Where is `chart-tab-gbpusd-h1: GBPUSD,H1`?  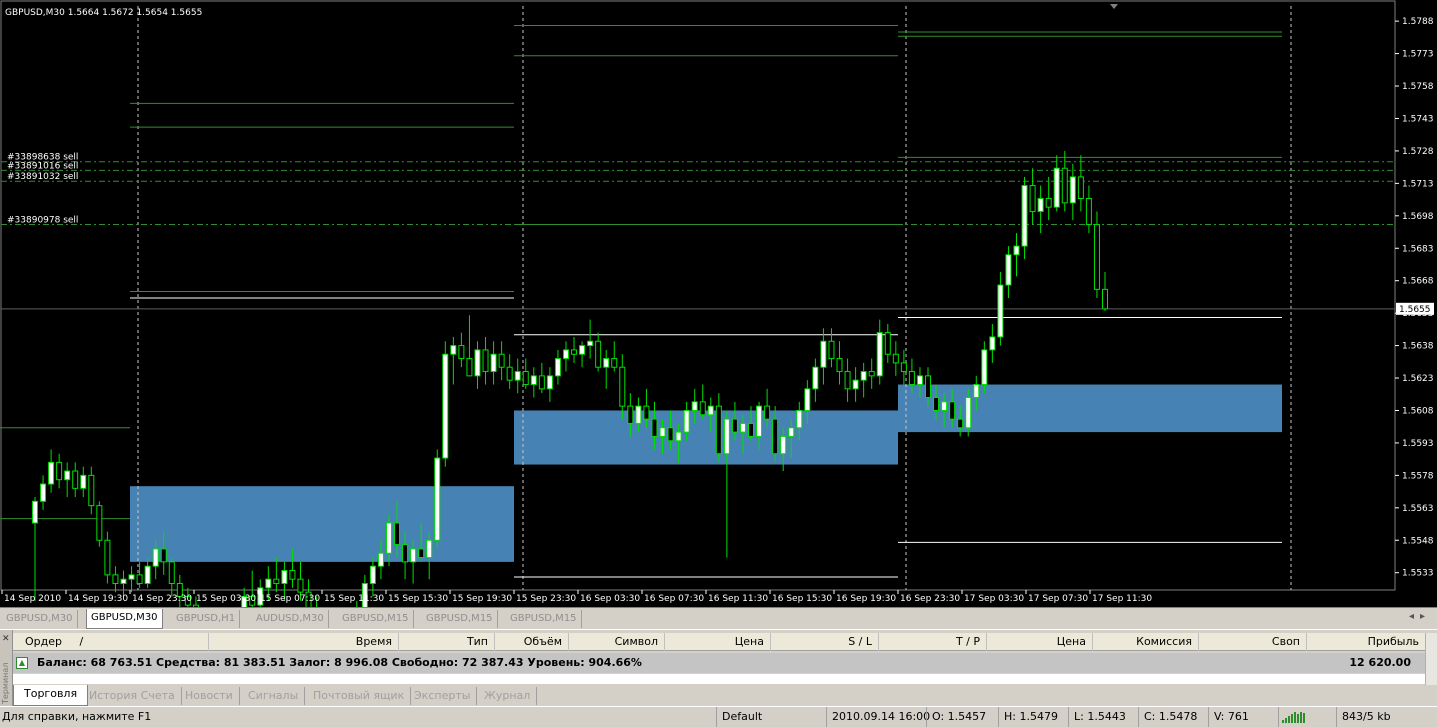
chart-tab-gbpusd-h1: GBPUSD,H1 is located at coordinates (206, 619).